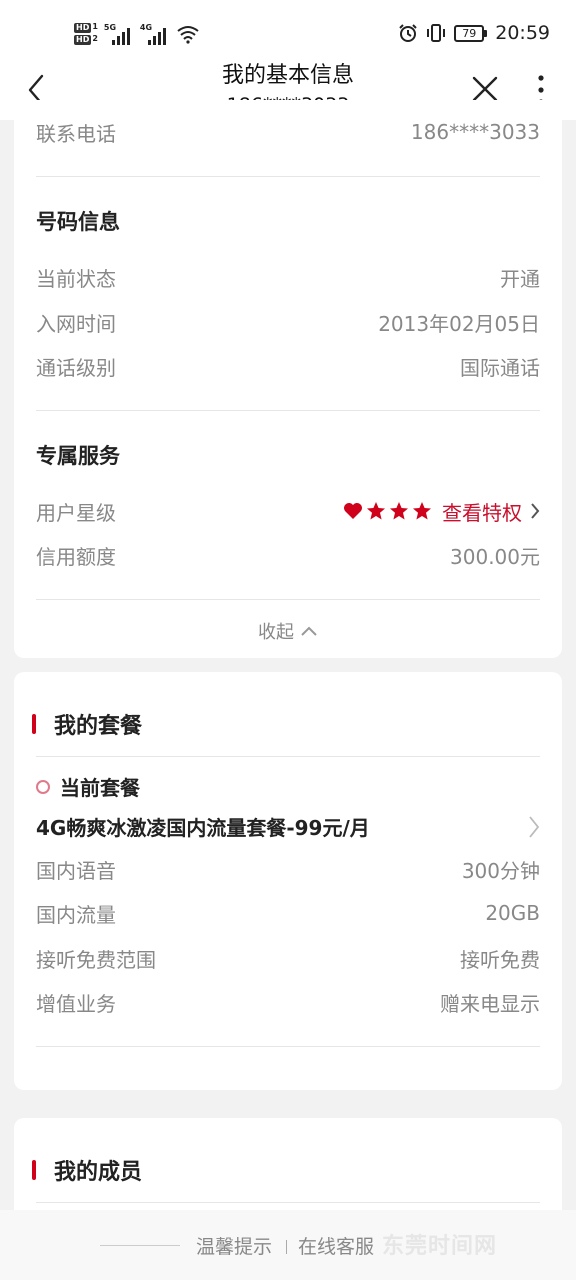 The height and width of the screenshot is (1280, 576). What do you see at coordinates (100, 788) in the screenshot?
I see `current-plan-label: 当前套餐` at bounding box center [100, 788].